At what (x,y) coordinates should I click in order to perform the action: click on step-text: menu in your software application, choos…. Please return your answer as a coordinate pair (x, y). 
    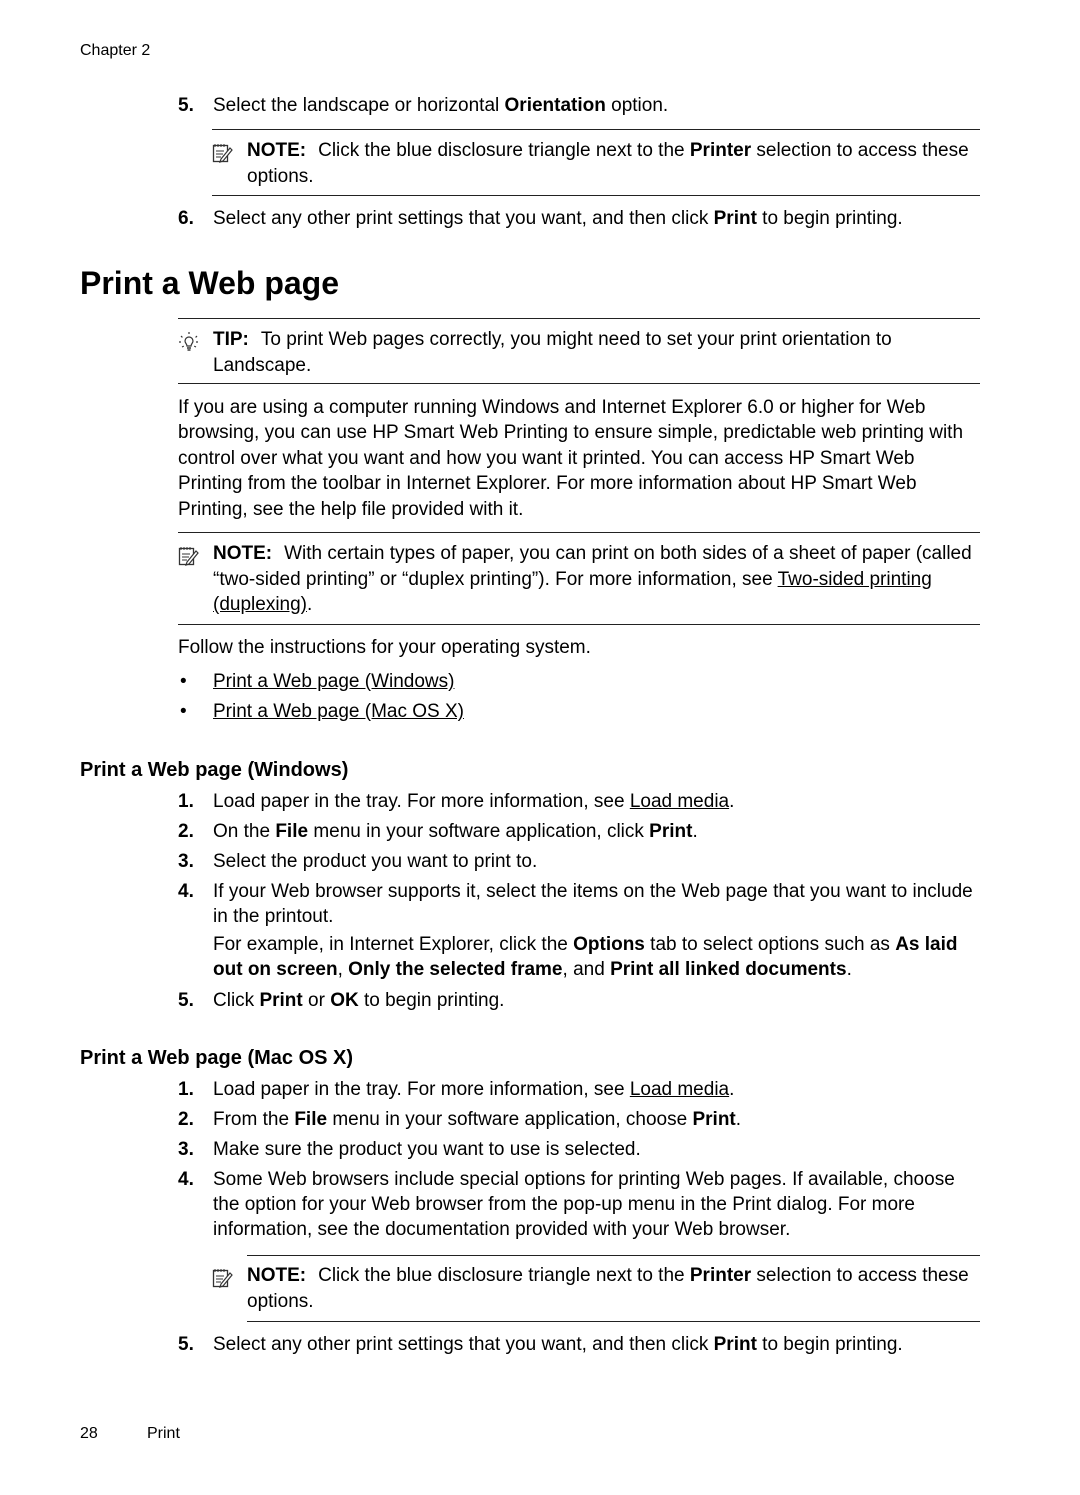
    Looking at the image, I should click on (510, 1119).